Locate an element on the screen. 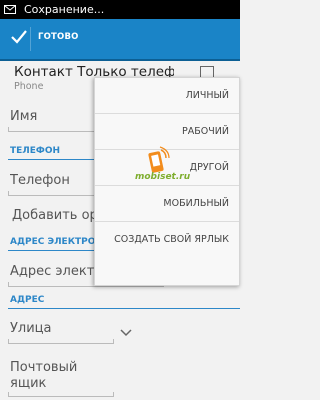 This screenshot has height=400, width=320. menu-item-label: МОБИЛЬНЫЙ is located at coordinates (196, 203).